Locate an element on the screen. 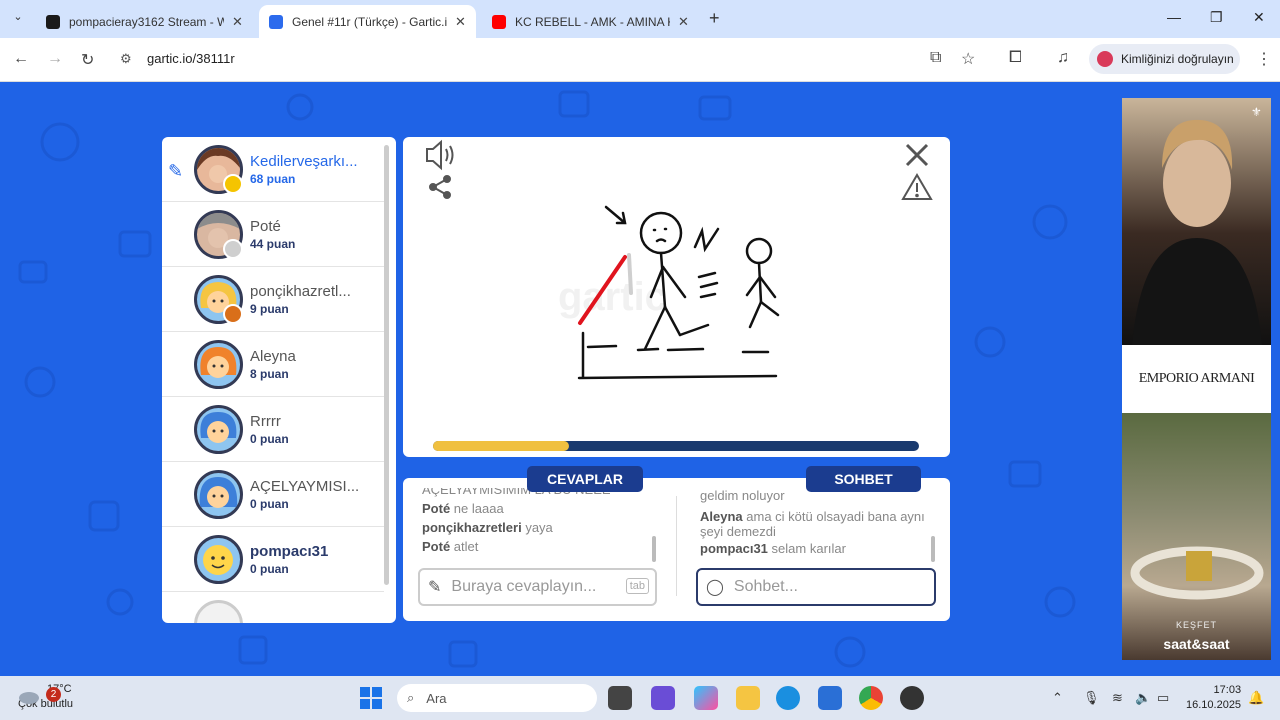 Image resolution: width=1280 pixels, height=720 pixels. tab-search-button: ⌄ is located at coordinates (18, 19).